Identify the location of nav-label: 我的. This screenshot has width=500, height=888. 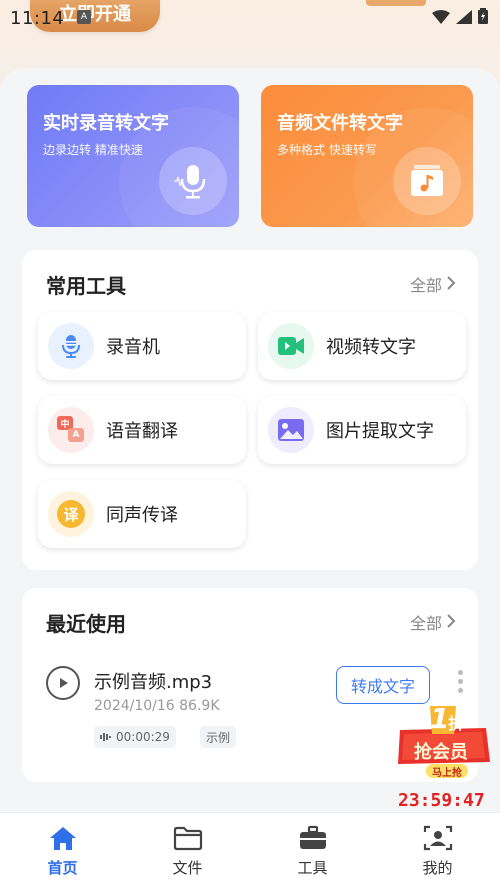
(437, 868).